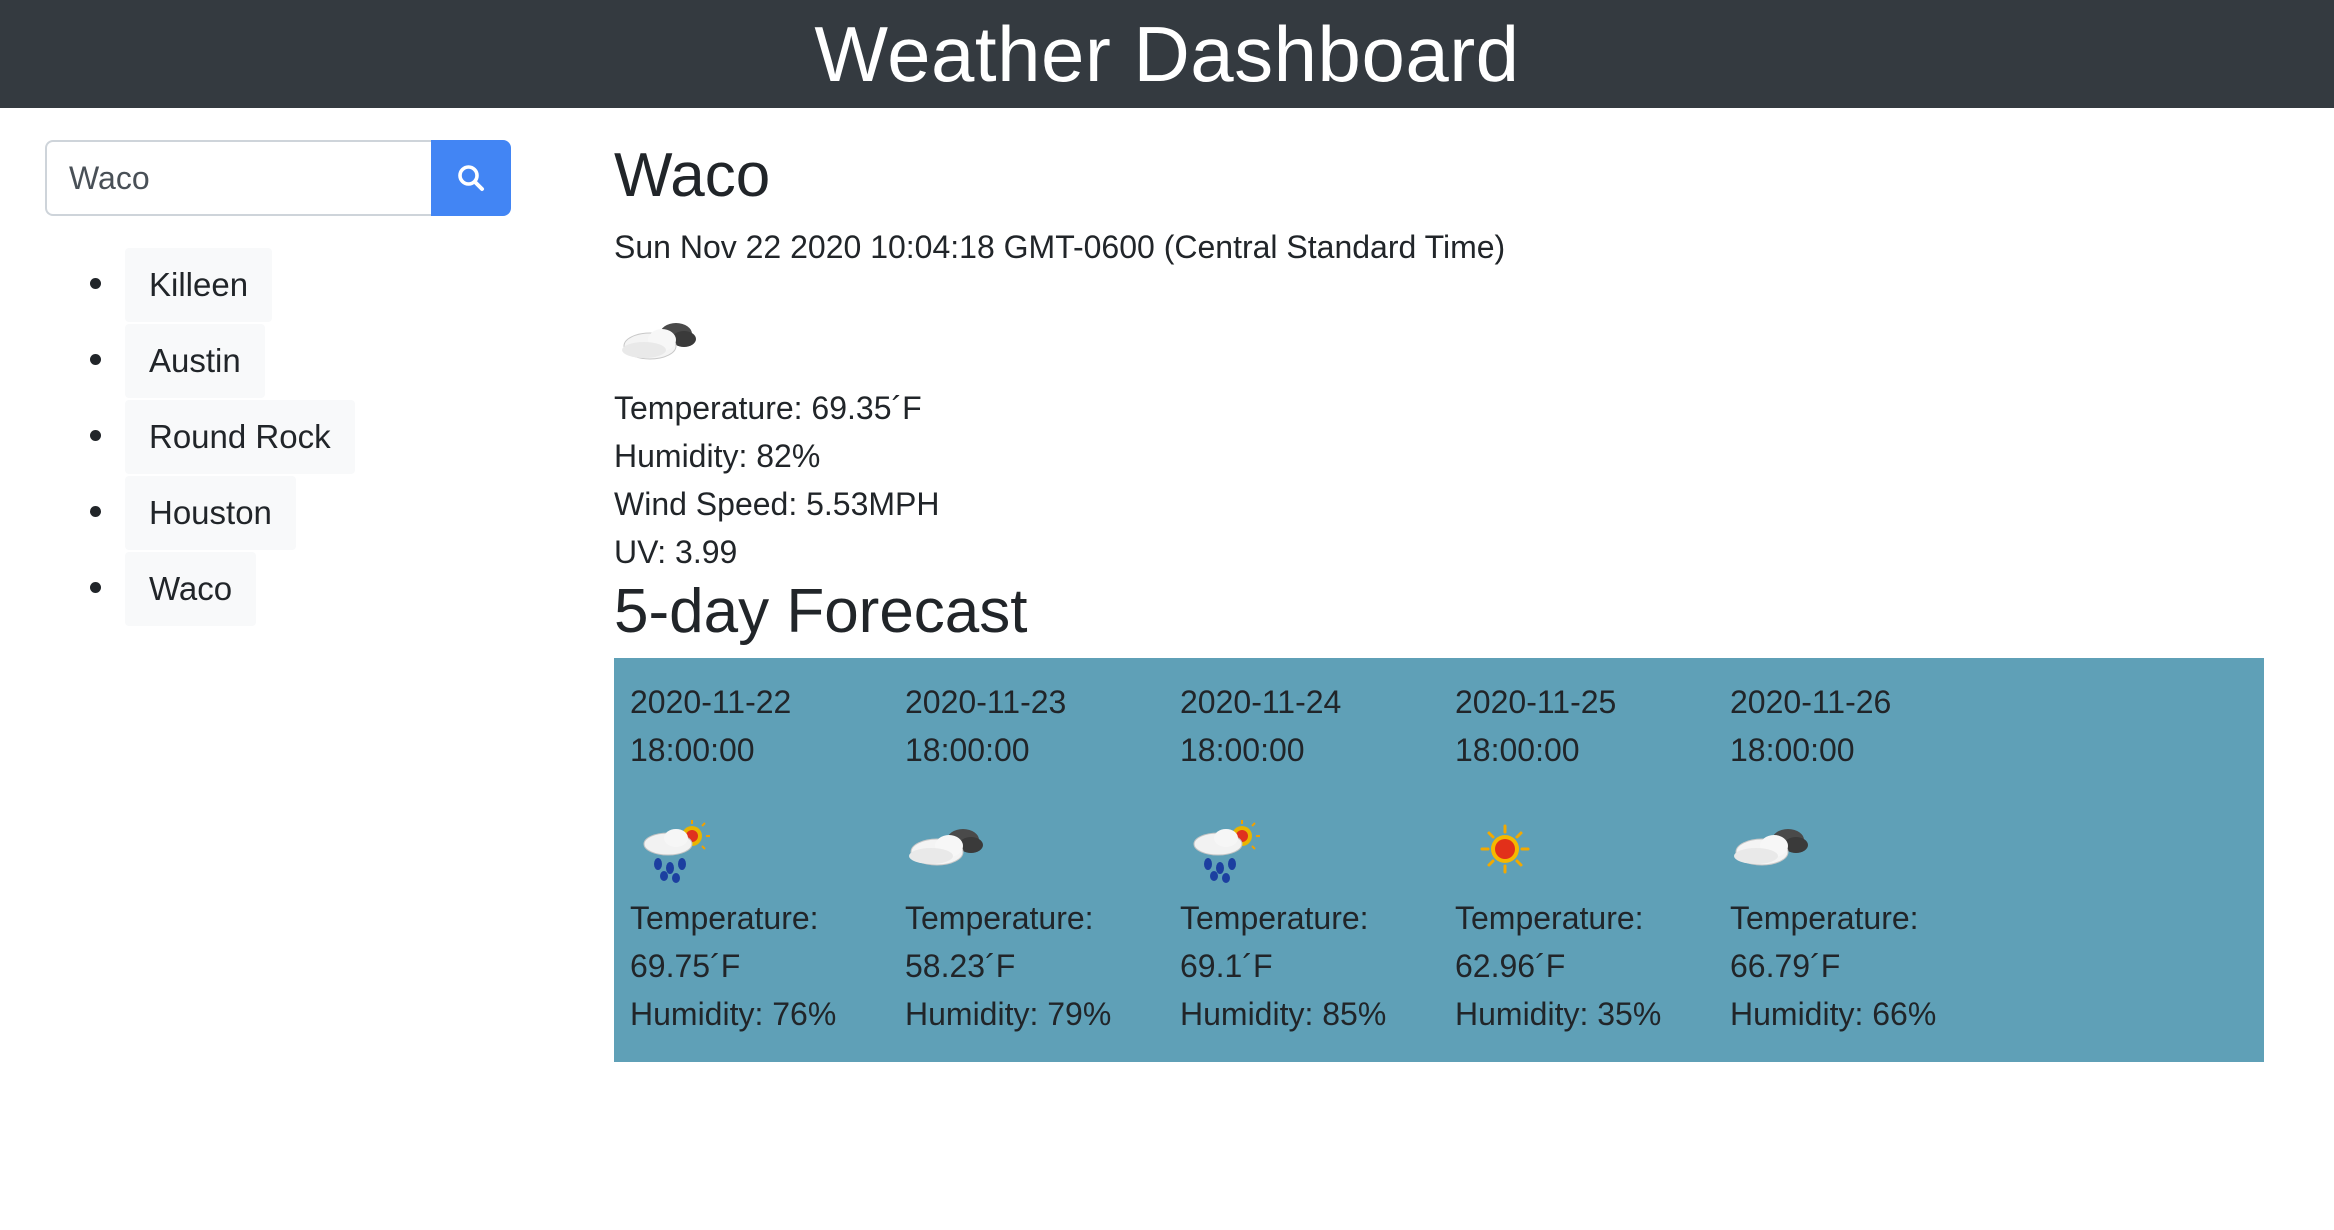 Image resolution: width=2334 pixels, height=1230 pixels. I want to click on history-city-button: Round Rock, so click(240, 437).